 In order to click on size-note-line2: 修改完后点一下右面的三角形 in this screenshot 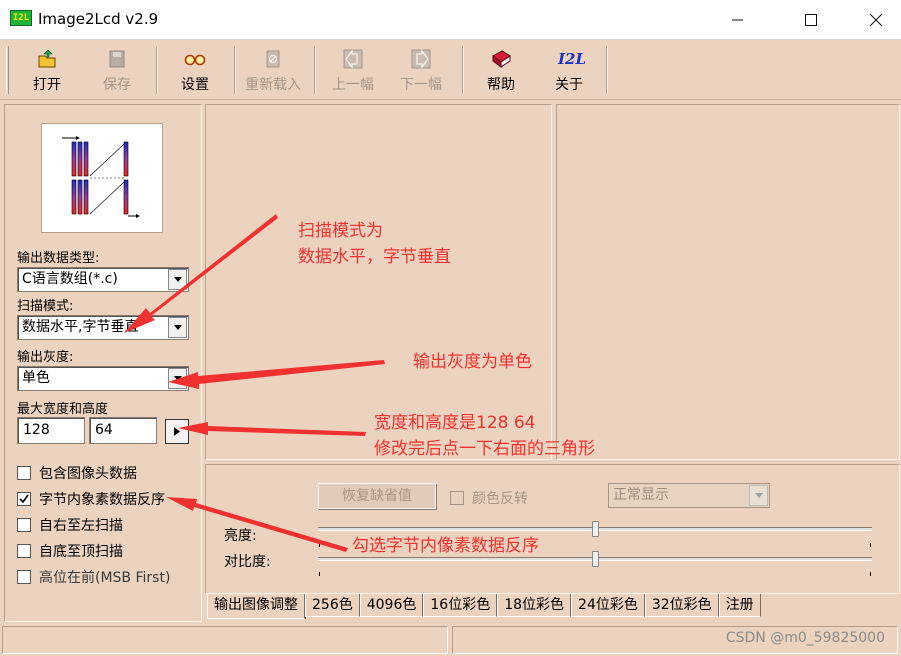, I will do `click(484, 449)`.